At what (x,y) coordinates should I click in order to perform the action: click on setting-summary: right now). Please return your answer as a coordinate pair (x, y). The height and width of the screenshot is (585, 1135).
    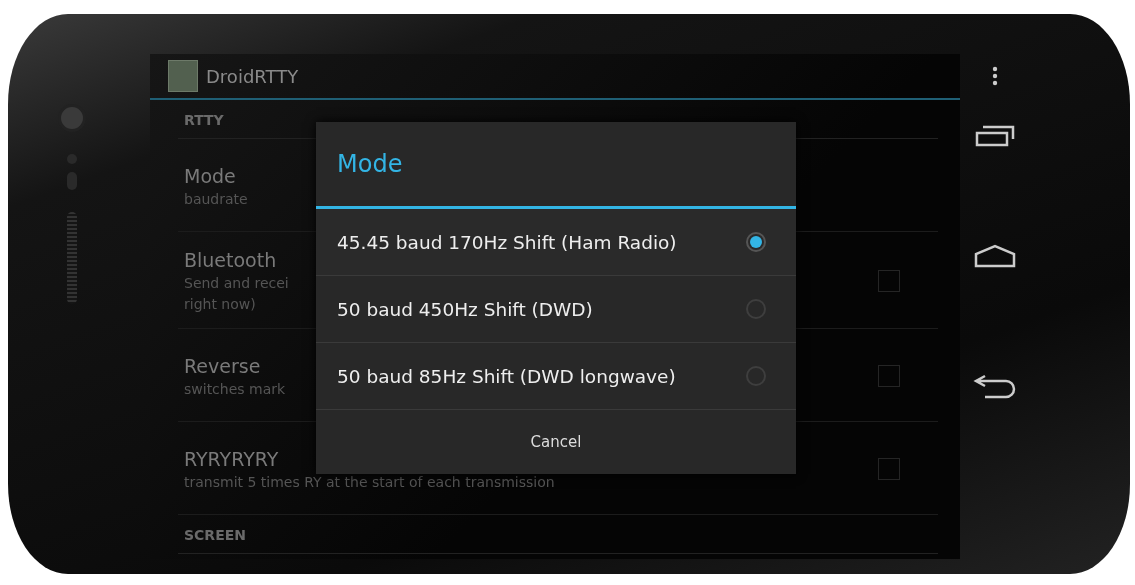
    Looking at the image, I should click on (220, 304).